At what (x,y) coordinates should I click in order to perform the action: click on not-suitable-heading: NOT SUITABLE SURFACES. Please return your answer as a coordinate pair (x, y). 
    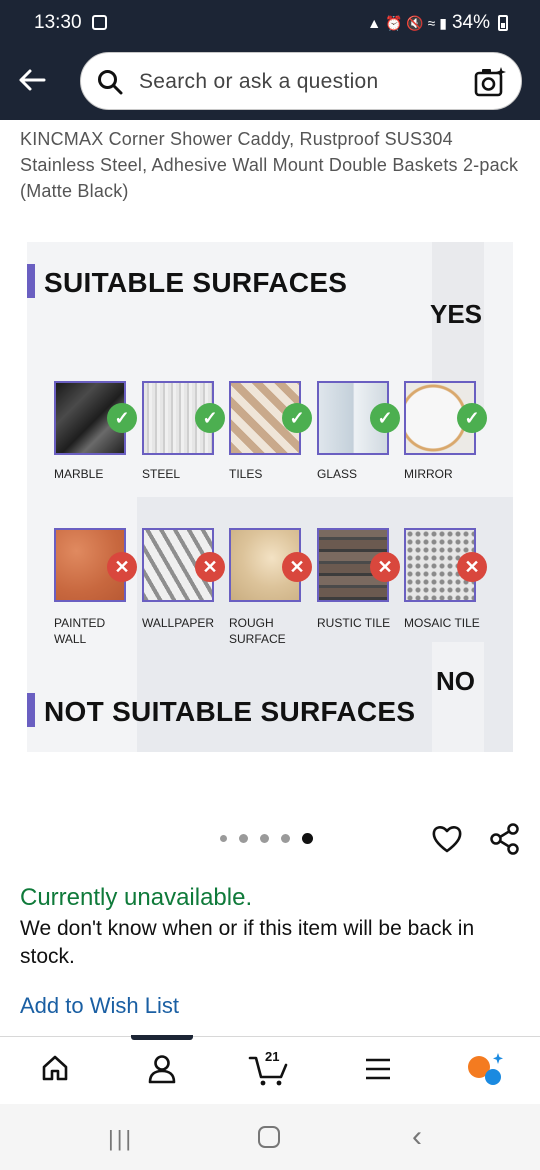
    Looking at the image, I should click on (230, 711).